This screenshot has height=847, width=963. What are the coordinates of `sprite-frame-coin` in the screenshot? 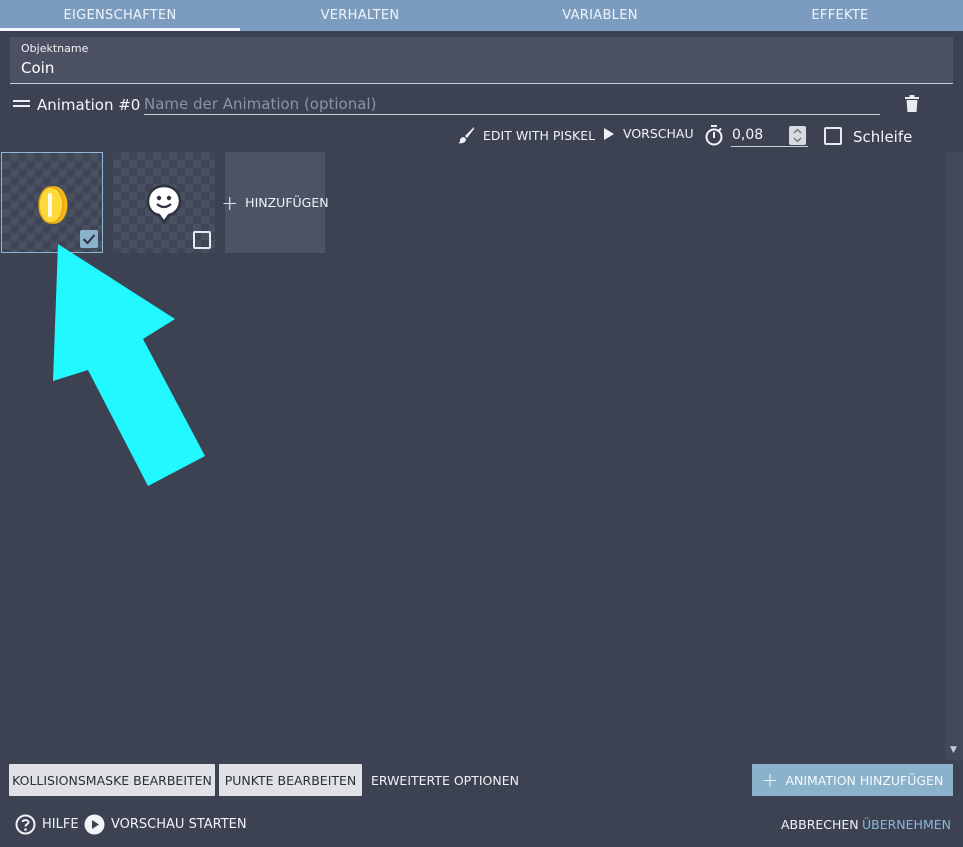 It's located at (52, 202).